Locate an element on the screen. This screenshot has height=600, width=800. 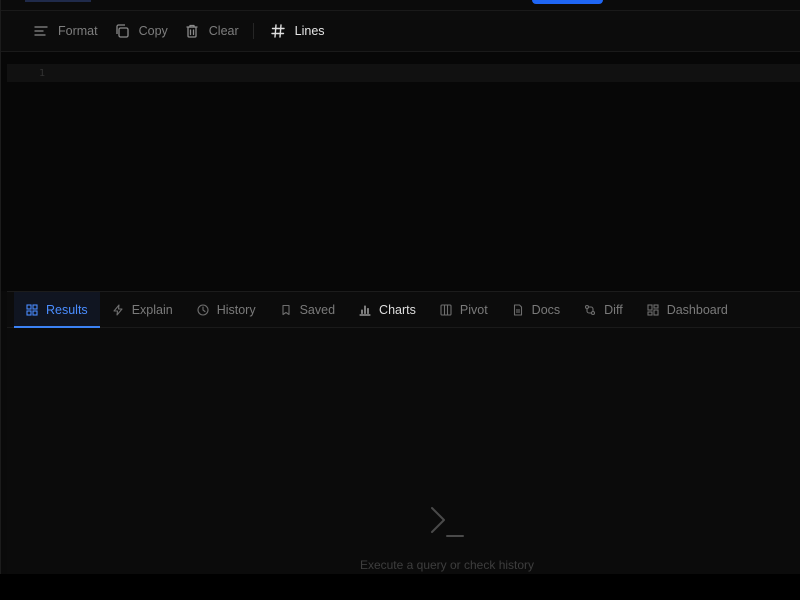
lines-toggle-label: Lines is located at coordinates (309, 31).